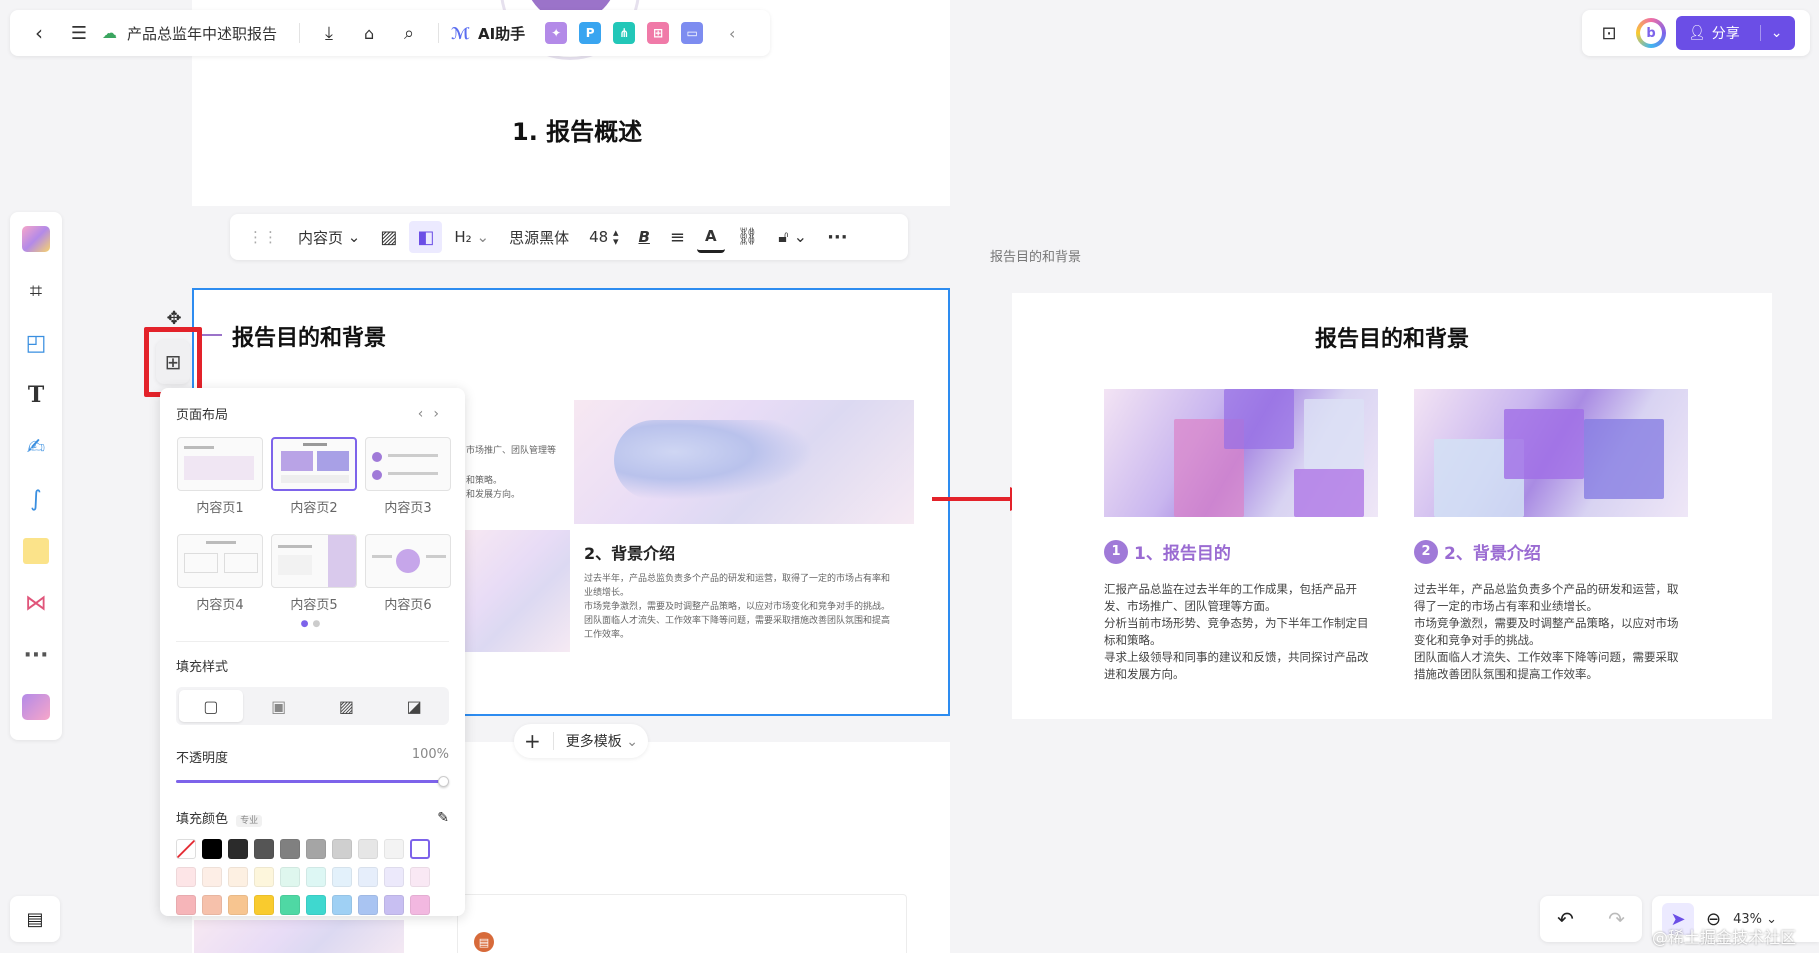 Image resolution: width=1819 pixels, height=953 pixels. What do you see at coordinates (484, 942) in the screenshot?
I see `comment-icon: ▤` at bounding box center [484, 942].